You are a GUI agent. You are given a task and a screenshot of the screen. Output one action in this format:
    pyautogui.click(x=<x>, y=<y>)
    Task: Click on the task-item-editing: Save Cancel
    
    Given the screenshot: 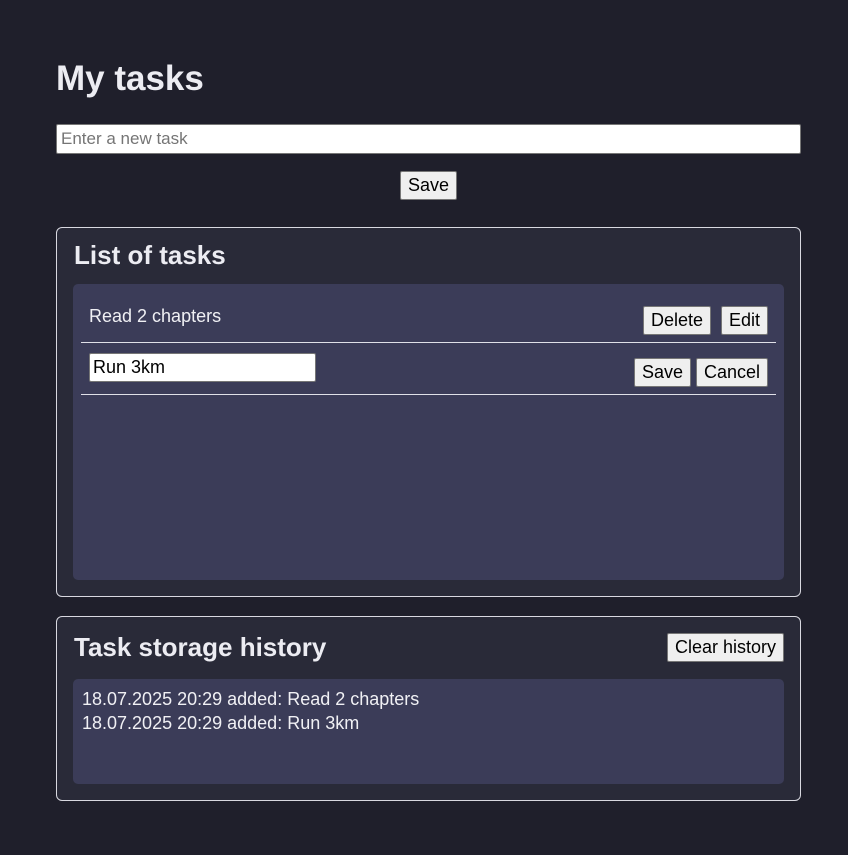 What is the action you would take?
    pyautogui.click(x=428, y=369)
    